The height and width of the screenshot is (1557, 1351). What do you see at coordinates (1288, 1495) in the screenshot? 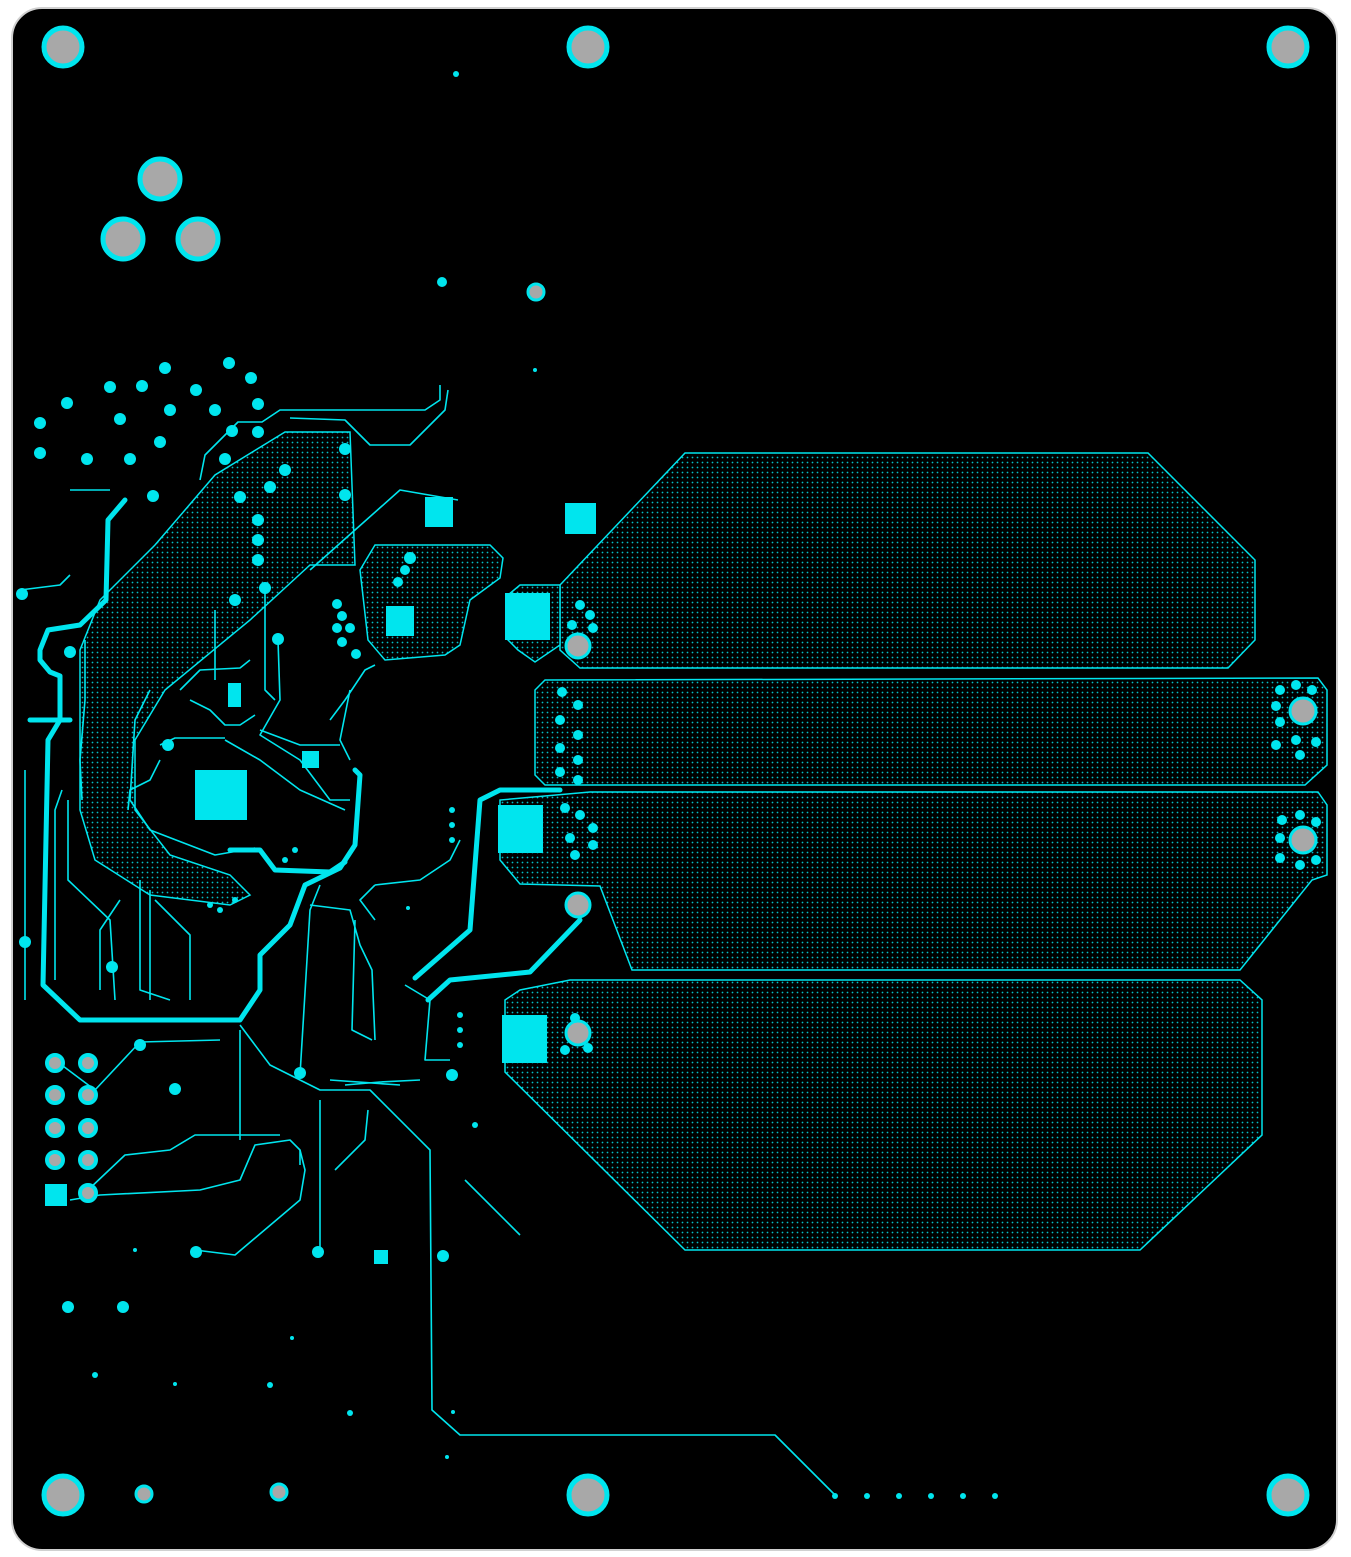
I see `mount-hole-br` at bounding box center [1288, 1495].